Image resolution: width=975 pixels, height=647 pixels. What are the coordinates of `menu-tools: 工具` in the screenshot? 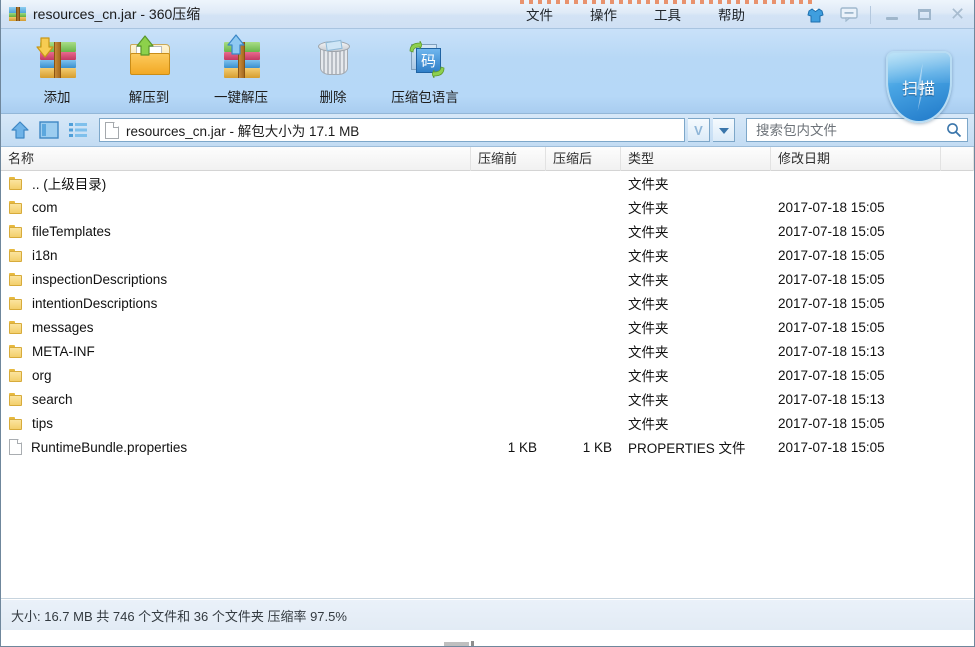 It's located at (667, 14).